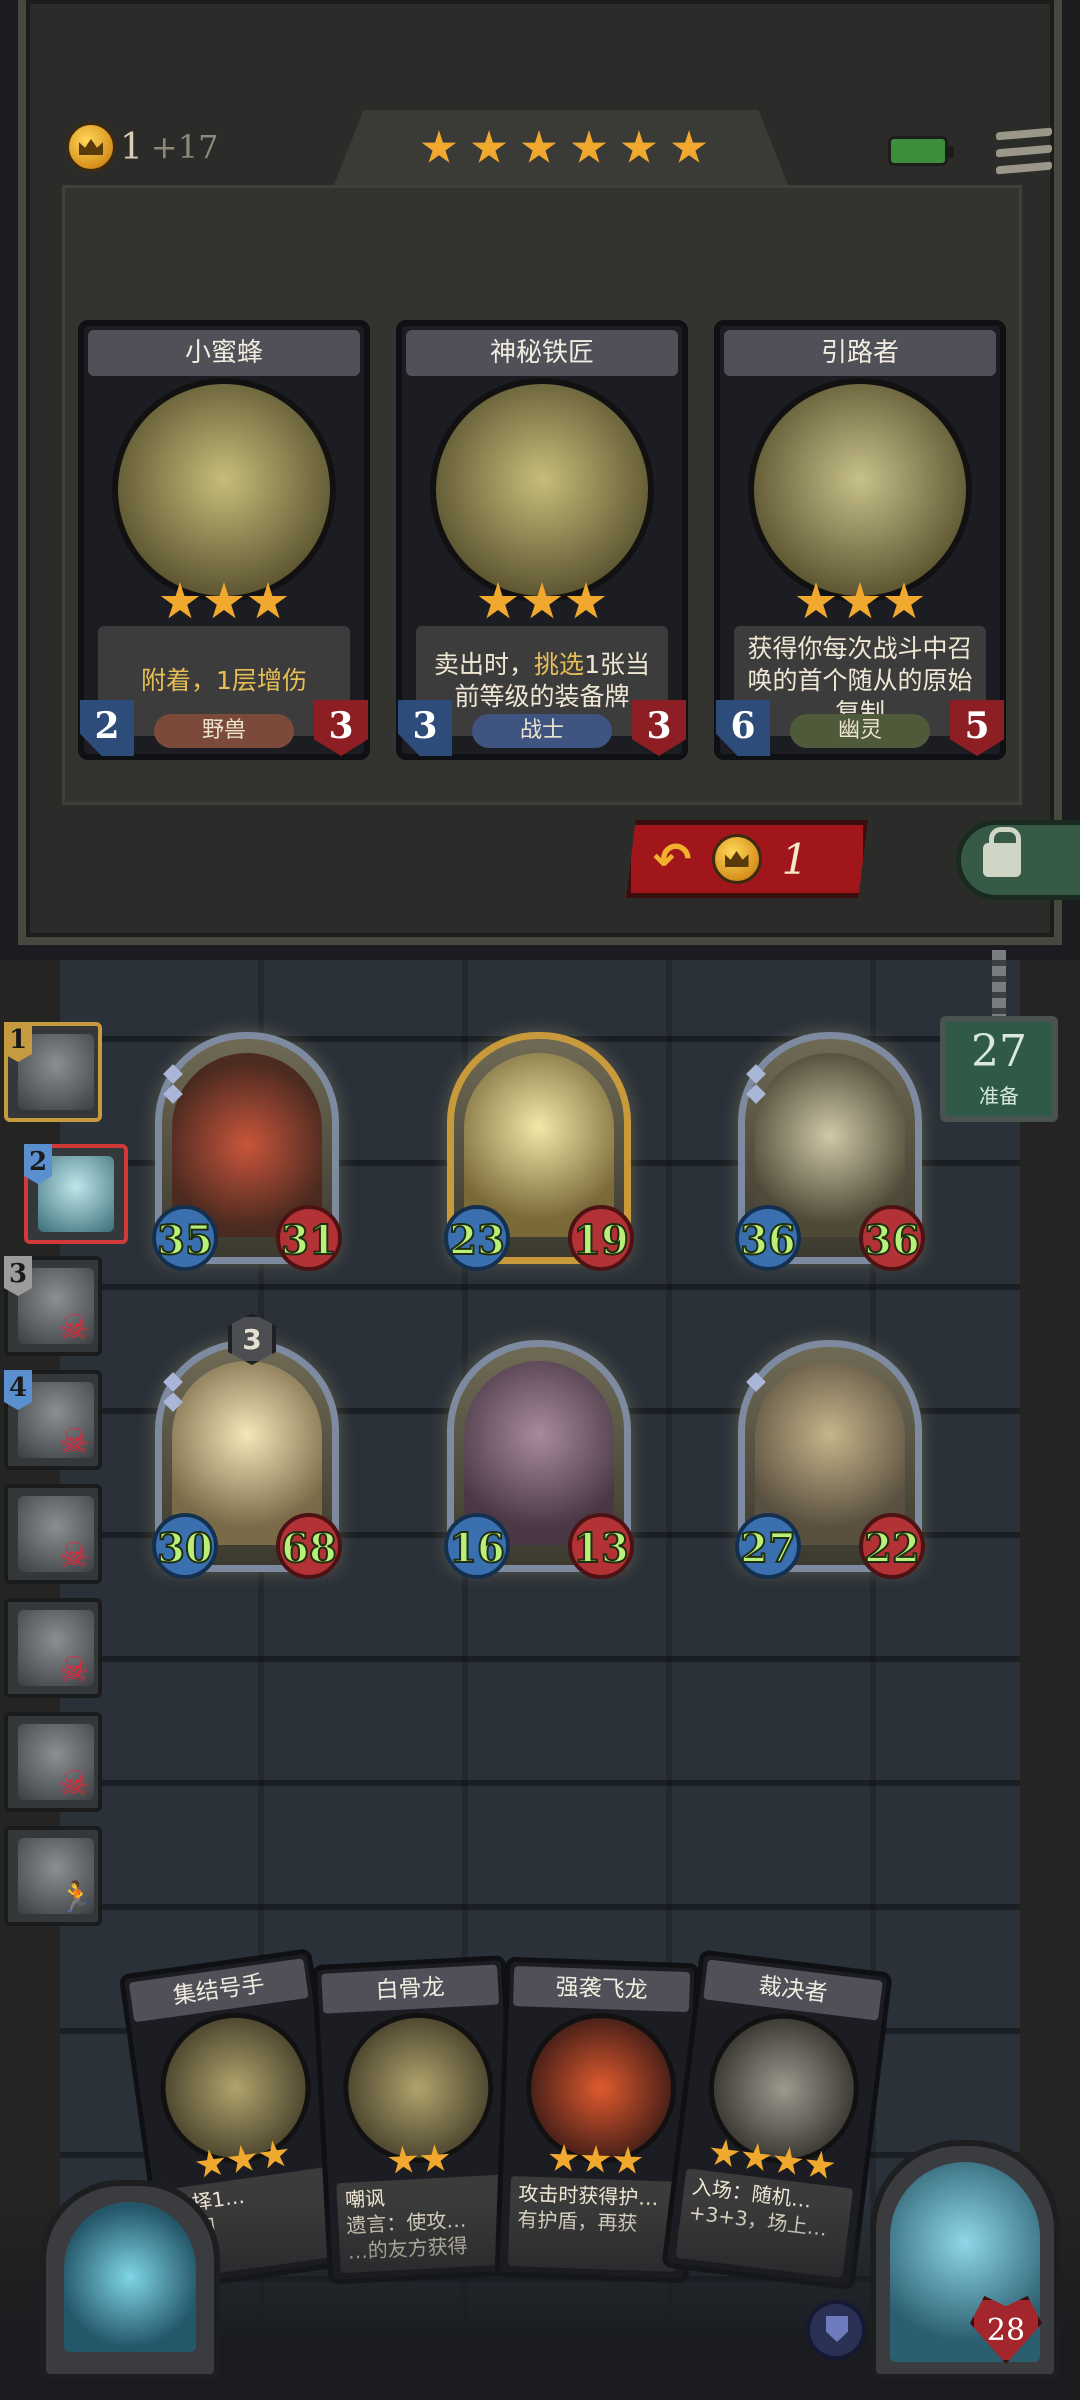 This screenshot has width=1080, height=2400. What do you see at coordinates (999, 983) in the screenshot?
I see `chain-decoration` at bounding box center [999, 983].